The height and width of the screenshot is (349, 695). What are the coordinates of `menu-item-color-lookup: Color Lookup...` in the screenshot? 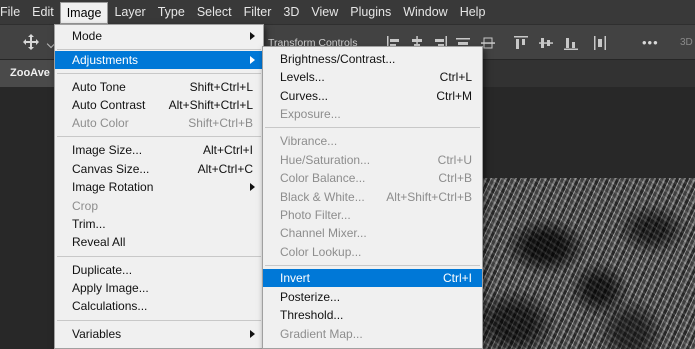 It's located at (372, 252).